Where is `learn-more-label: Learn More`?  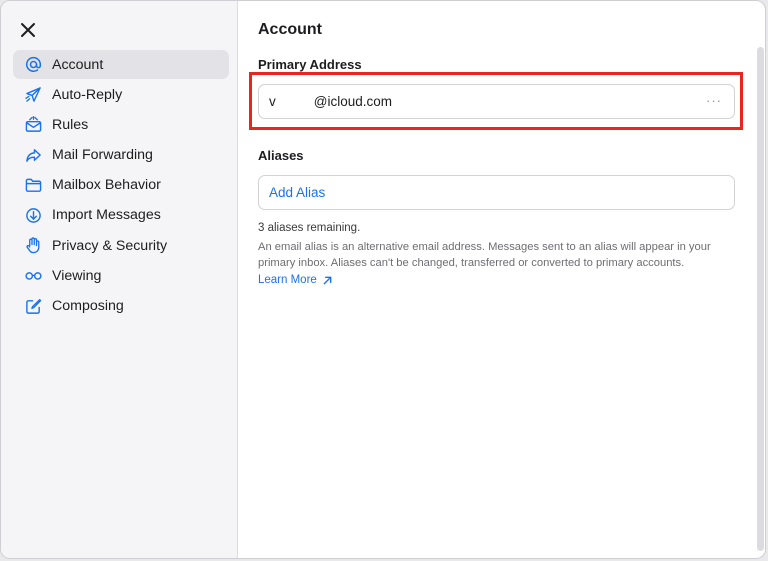 learn-more-label: Learn More is located at coordinates (287, 280).